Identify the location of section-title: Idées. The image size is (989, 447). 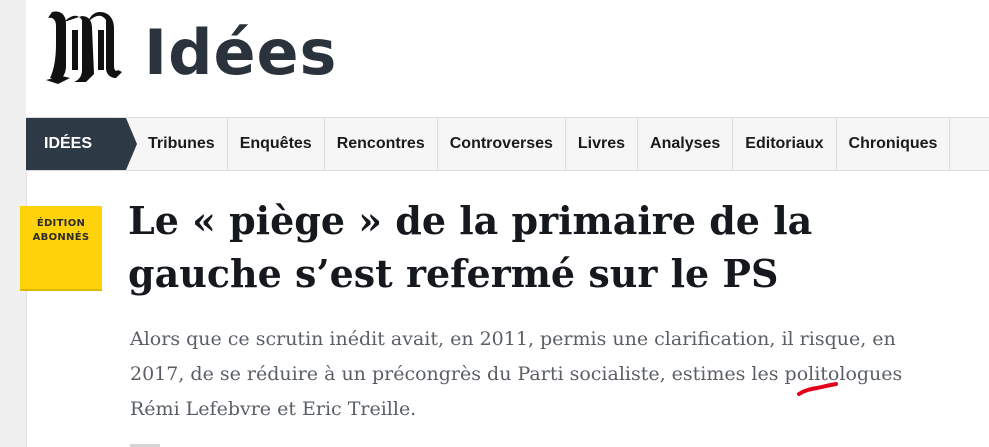
(240, 53).